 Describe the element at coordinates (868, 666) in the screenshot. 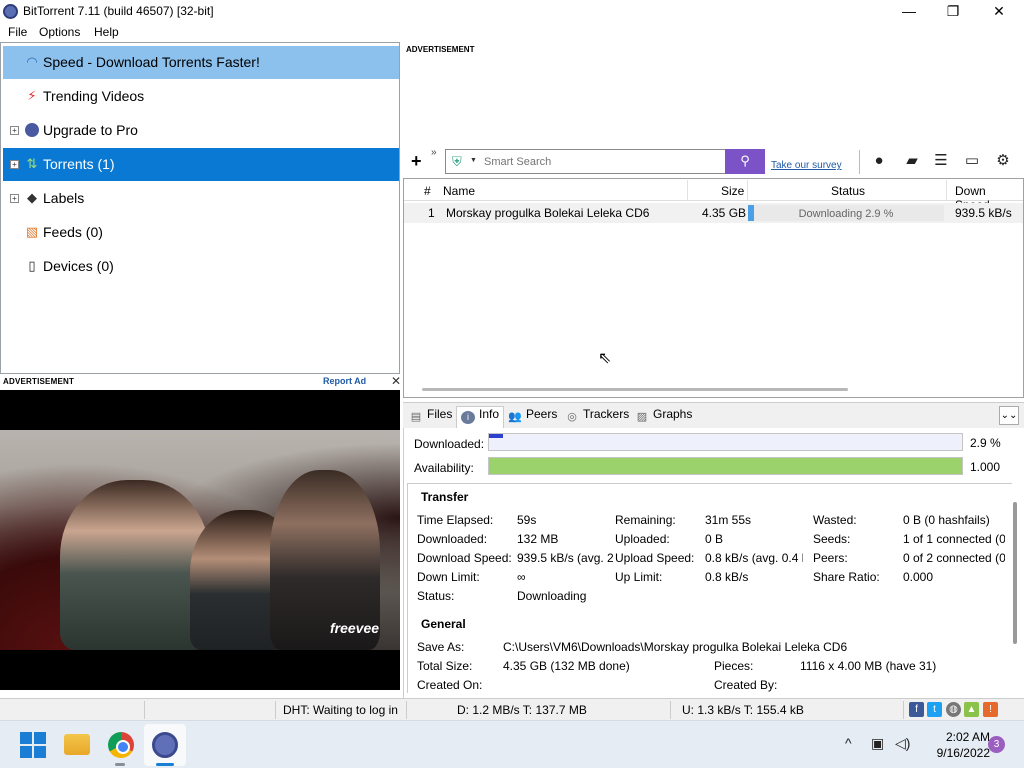

I see `pieces-value: 1116 x 4.00 MB (have 31)` at that location.